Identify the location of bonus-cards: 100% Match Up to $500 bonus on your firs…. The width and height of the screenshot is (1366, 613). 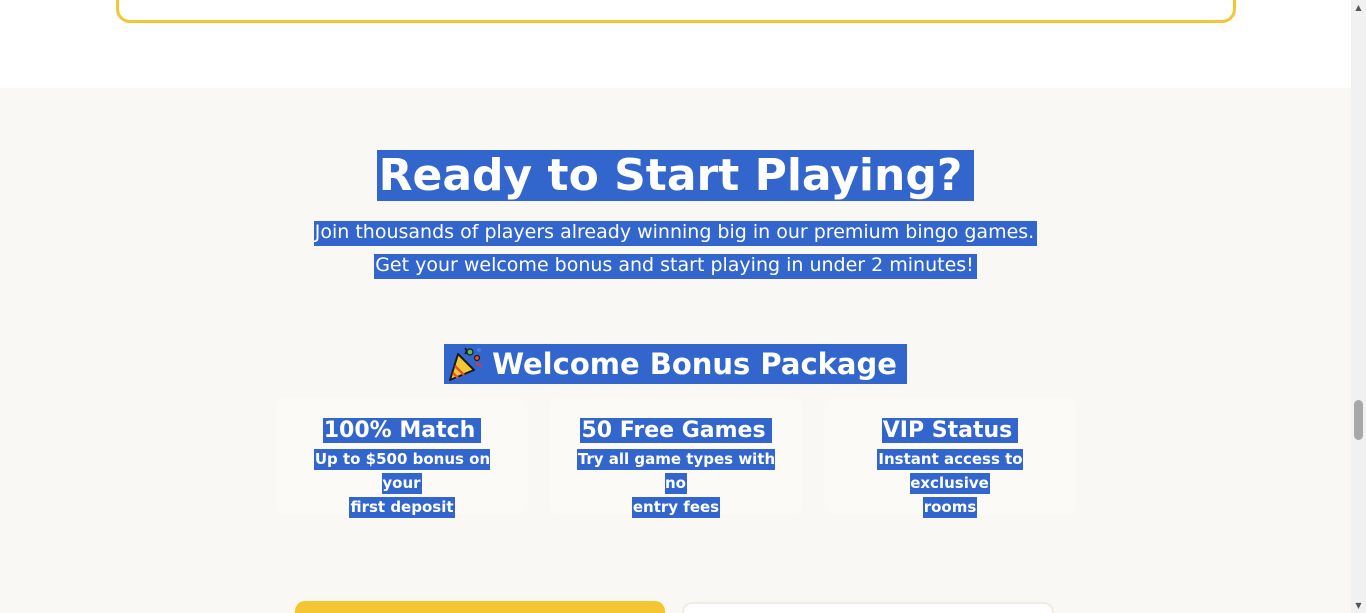
(676, 458).